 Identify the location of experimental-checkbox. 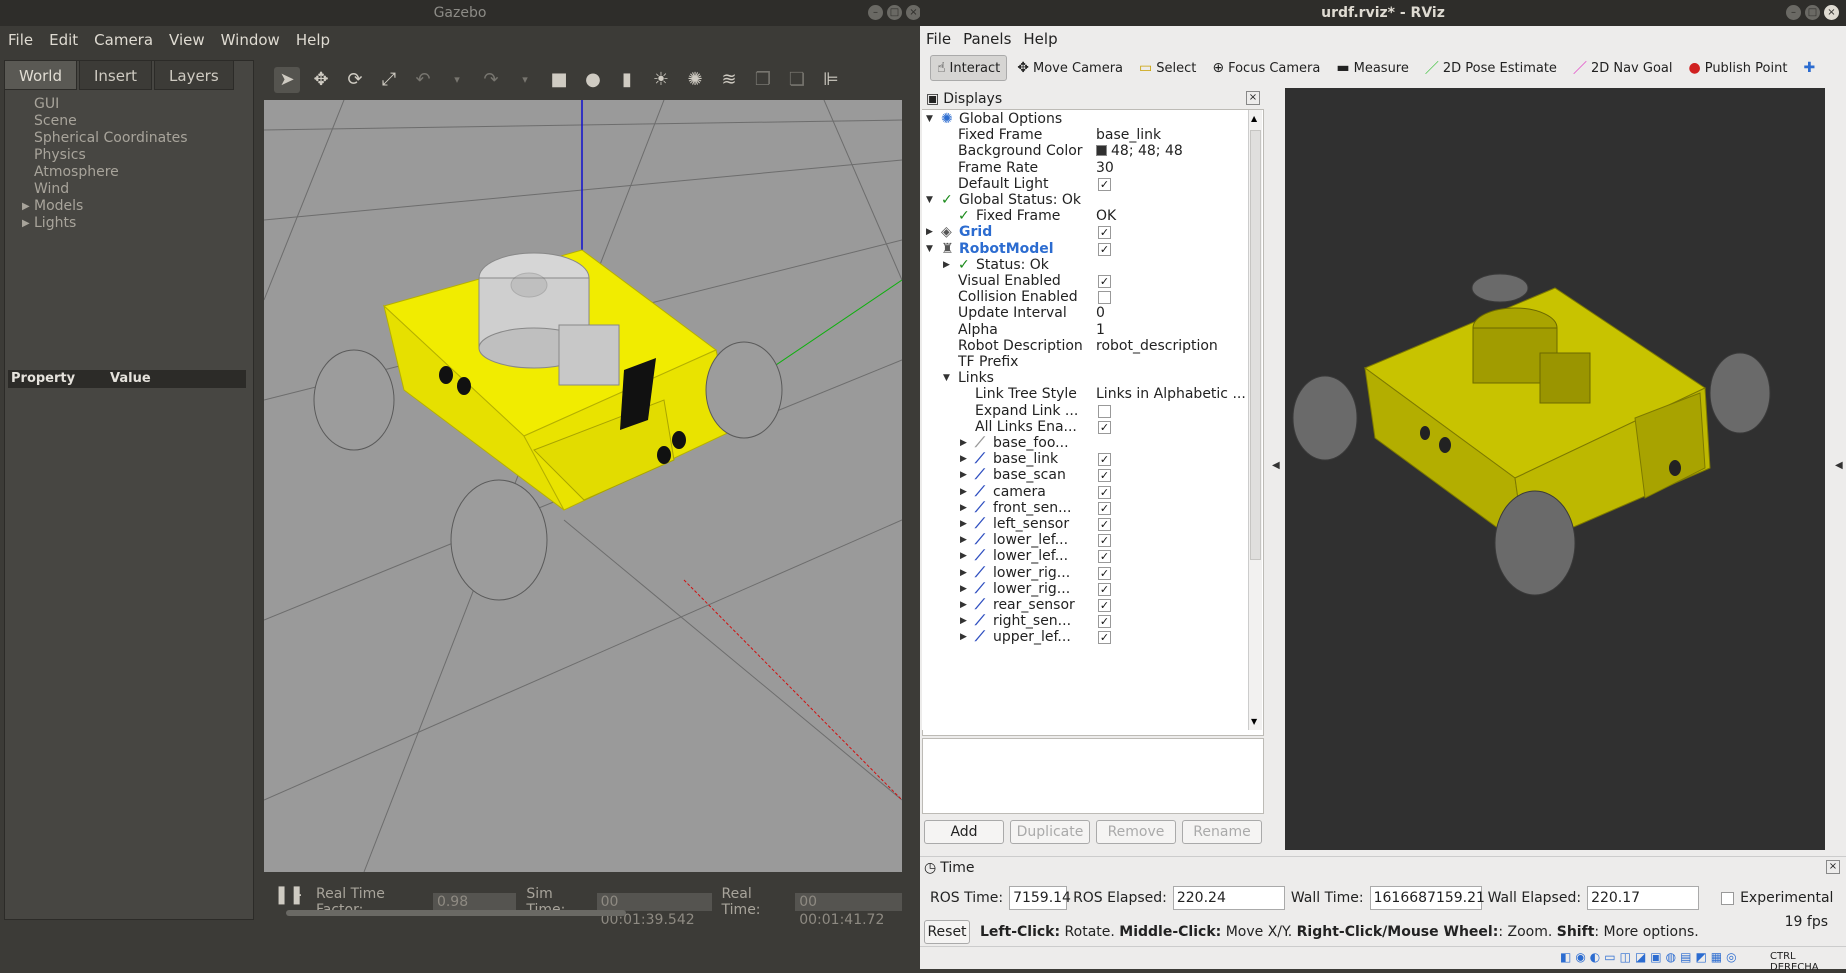
(1728, 898).